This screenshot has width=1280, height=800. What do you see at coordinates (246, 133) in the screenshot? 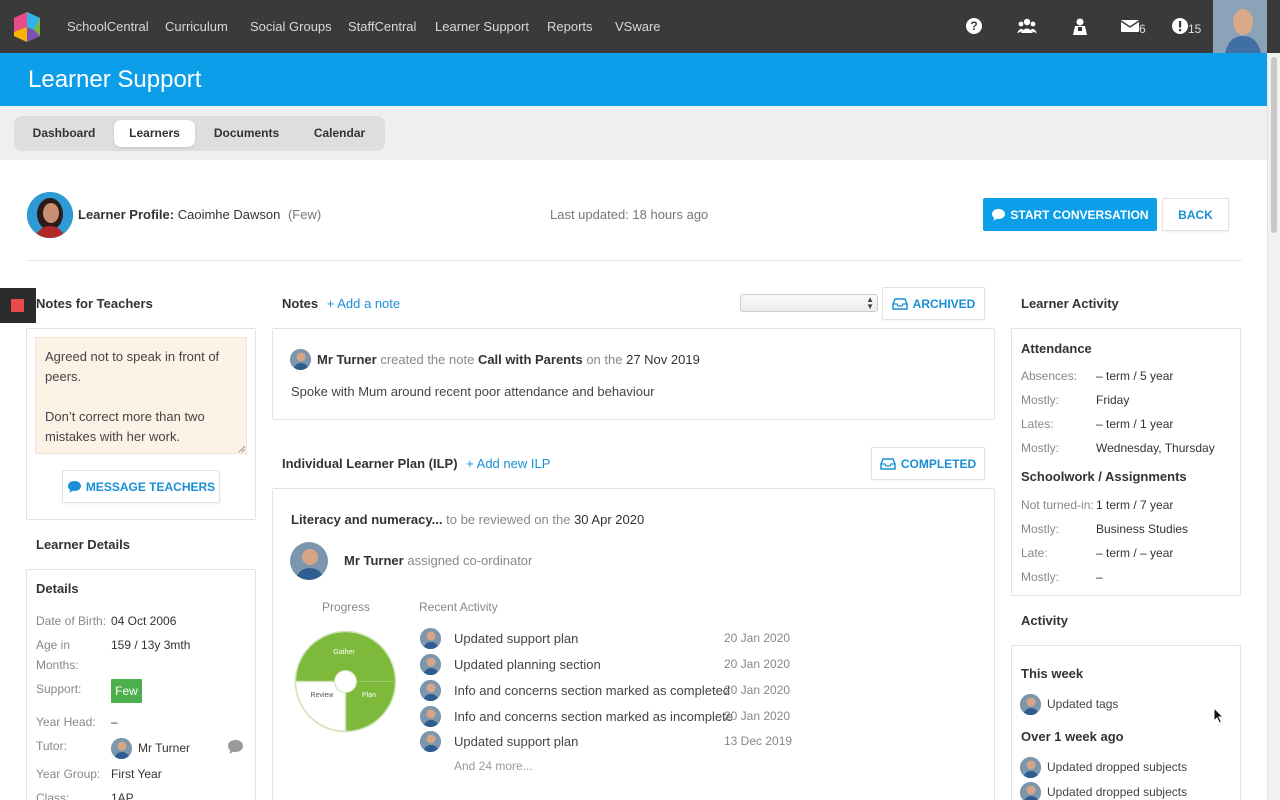
I see `tab-documents: Documents` at bounding box center [246, 133].